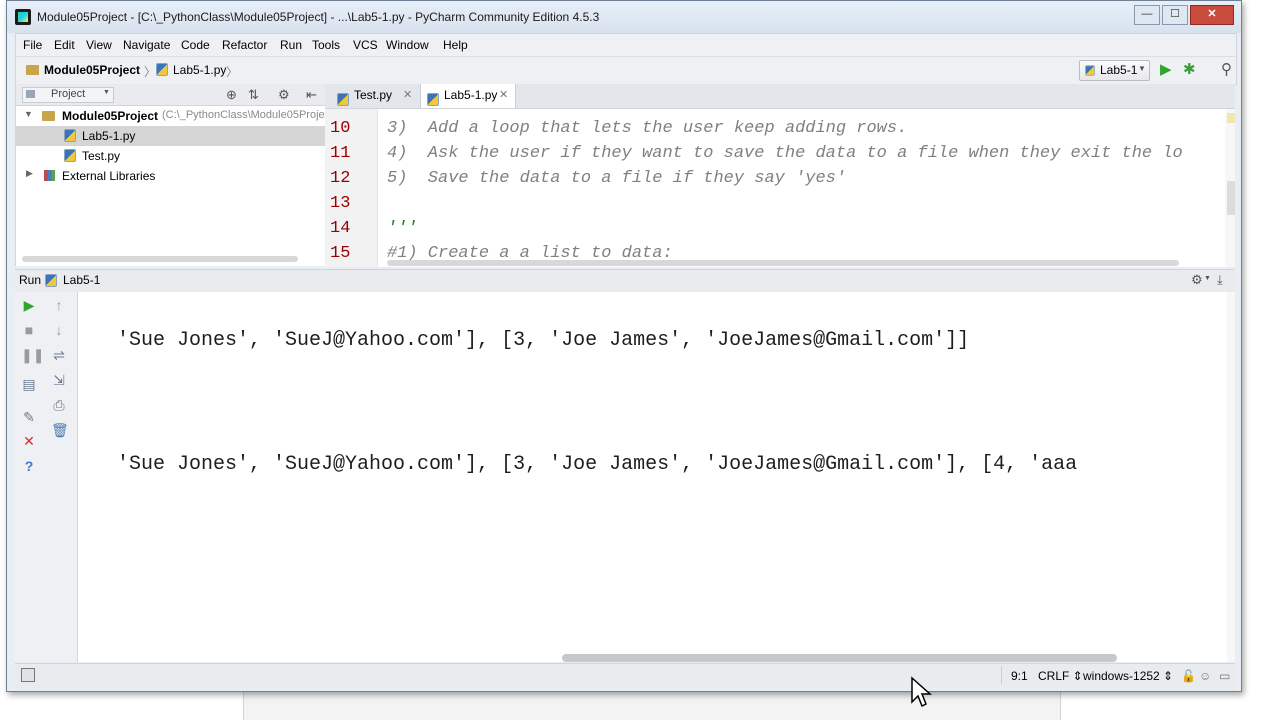 Image resolution: width=1280 pixels, height=720 pixels. I want to click on search-icon: ⚲, so click(1226, 69).